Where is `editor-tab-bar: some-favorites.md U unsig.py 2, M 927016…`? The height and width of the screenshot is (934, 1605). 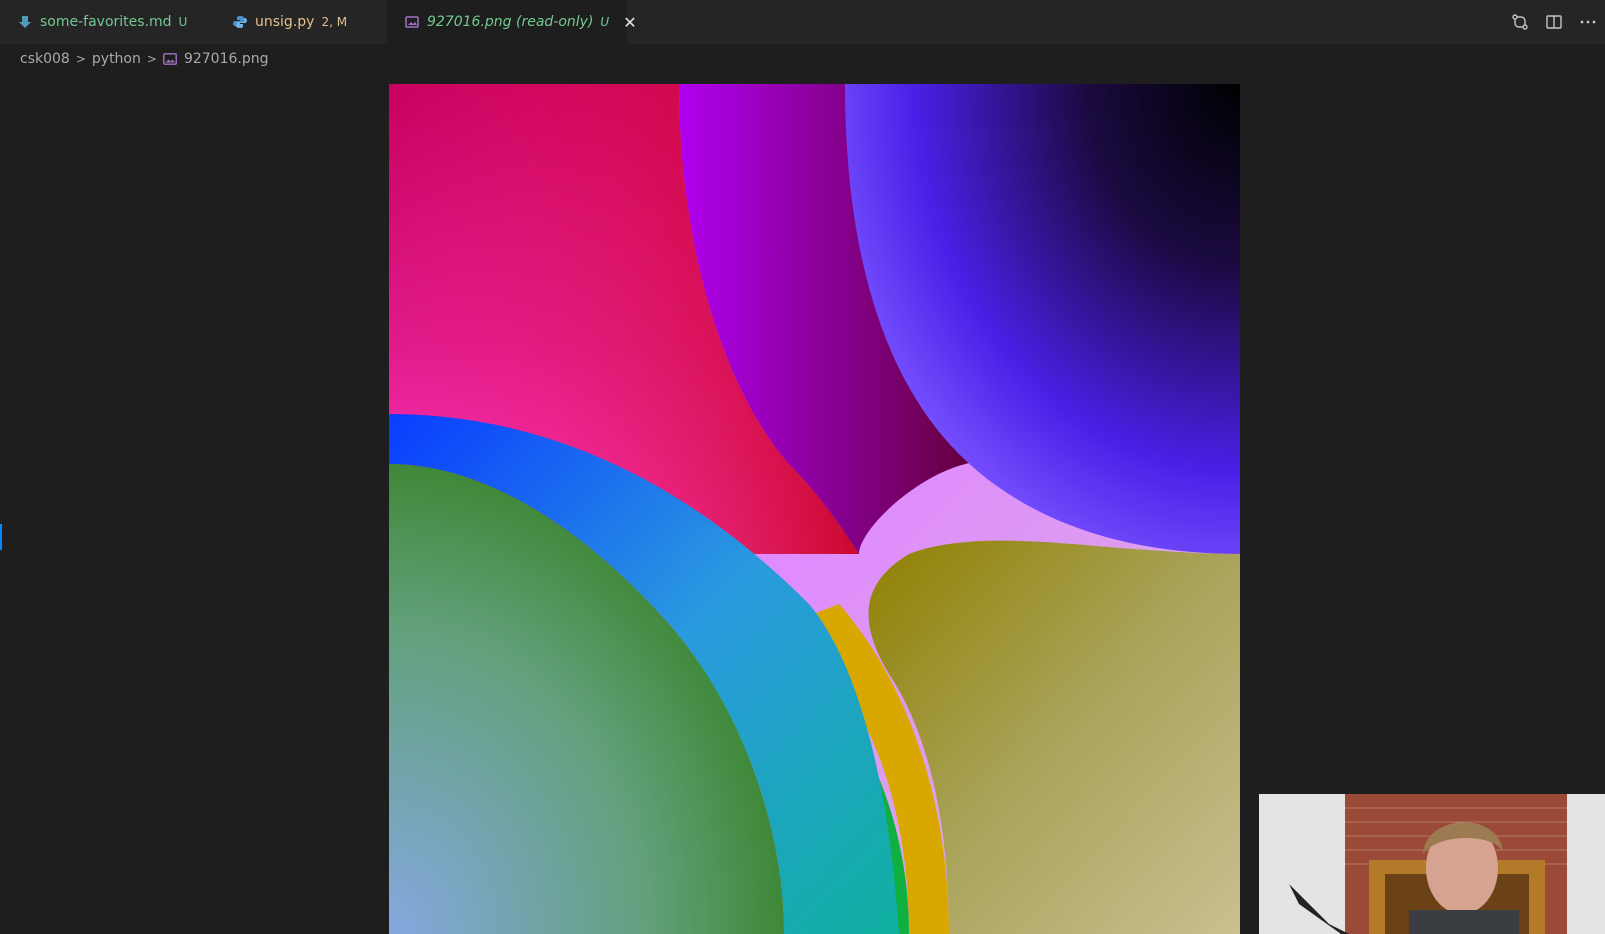
editor-tab-bar: some-favorites.md U unsig.py 2, M 927016… is located at coordinates (802, 22).